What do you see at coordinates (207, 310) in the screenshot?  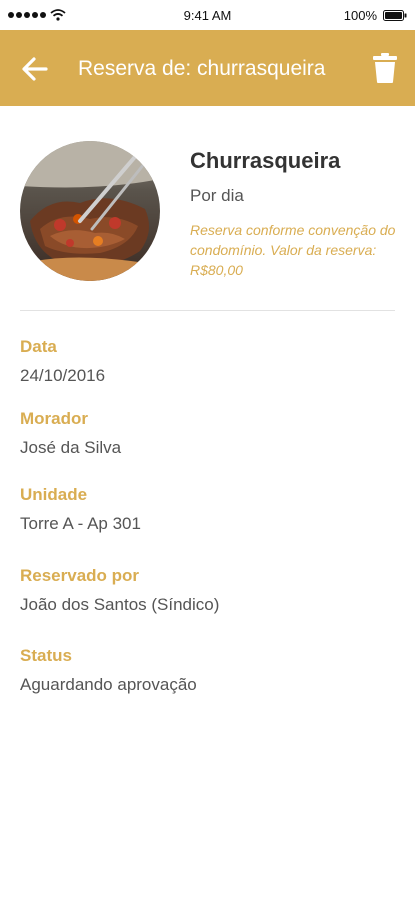 I see `divider` at bounding box center [207, 310].